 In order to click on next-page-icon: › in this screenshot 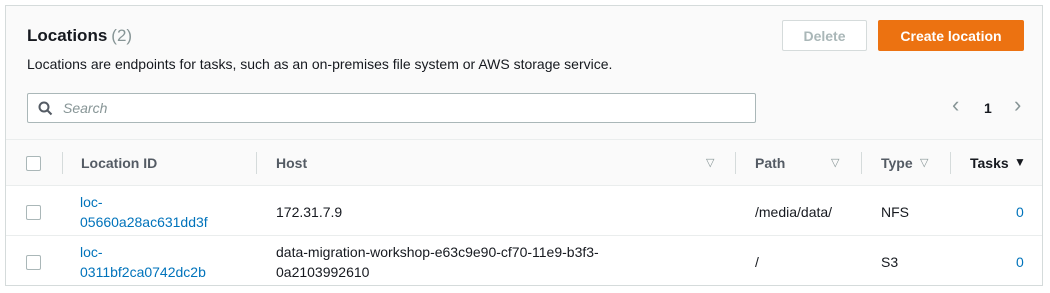, I will do `click(1017, 105)`.